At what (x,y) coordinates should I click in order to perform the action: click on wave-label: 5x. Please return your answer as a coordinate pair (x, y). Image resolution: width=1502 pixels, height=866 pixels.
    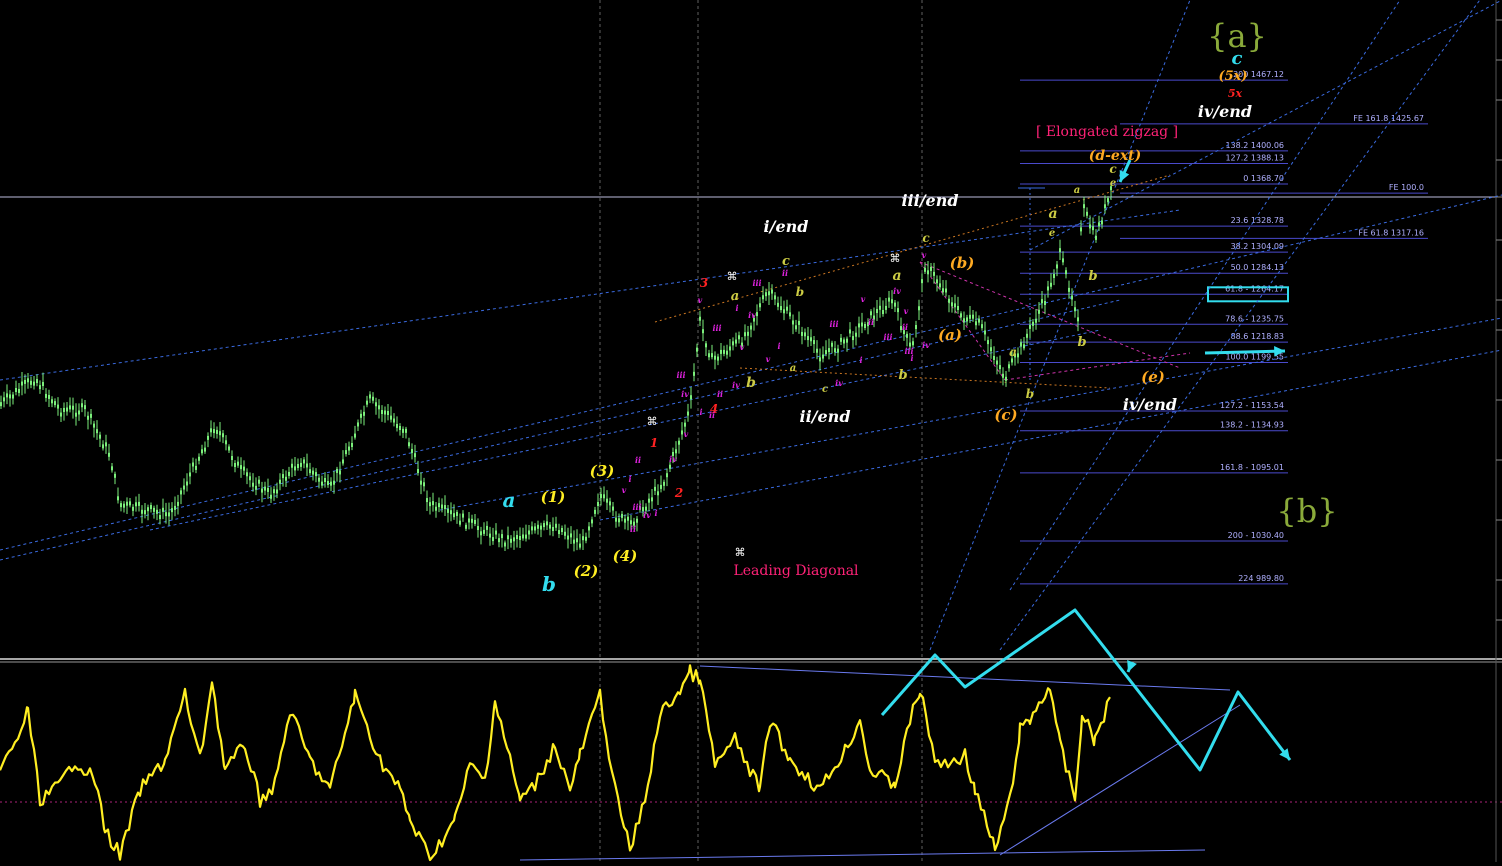
    Looking at the image, I should click on (1235, 93).